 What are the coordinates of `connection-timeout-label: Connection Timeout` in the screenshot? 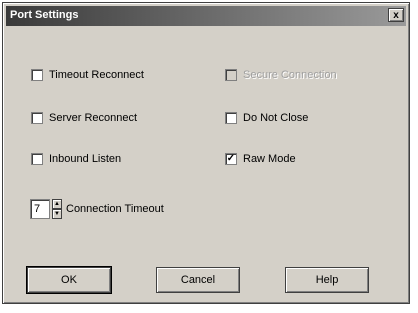 It's located at (115, 209).